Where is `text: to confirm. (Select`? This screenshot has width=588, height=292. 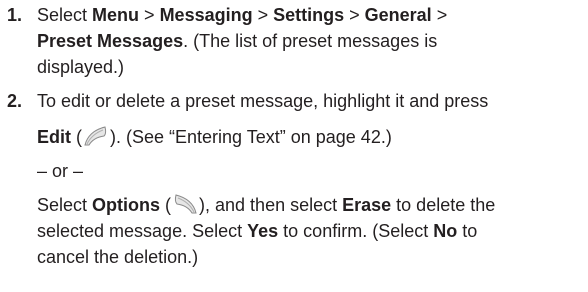 text: to confirm. (Select is located at coordinates (356, 231).